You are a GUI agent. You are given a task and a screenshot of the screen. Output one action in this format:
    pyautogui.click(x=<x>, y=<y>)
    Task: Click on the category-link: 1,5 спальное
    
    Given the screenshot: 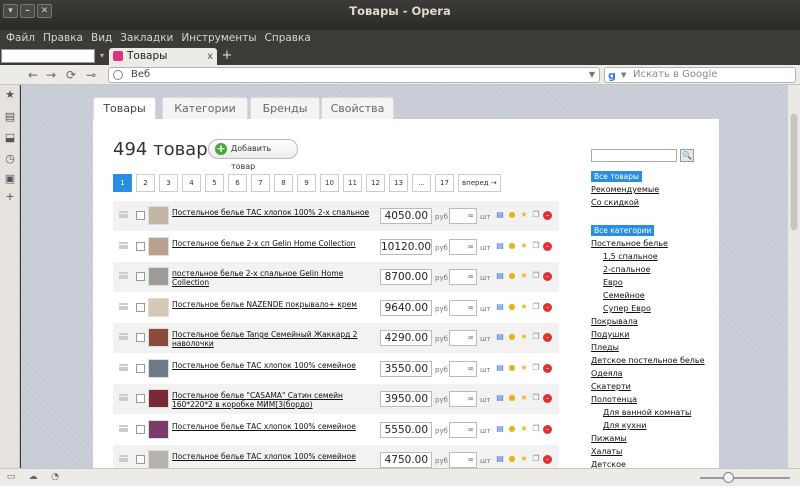 What is the action you would take?
    pyautogui.click(x=630, y=257)
    